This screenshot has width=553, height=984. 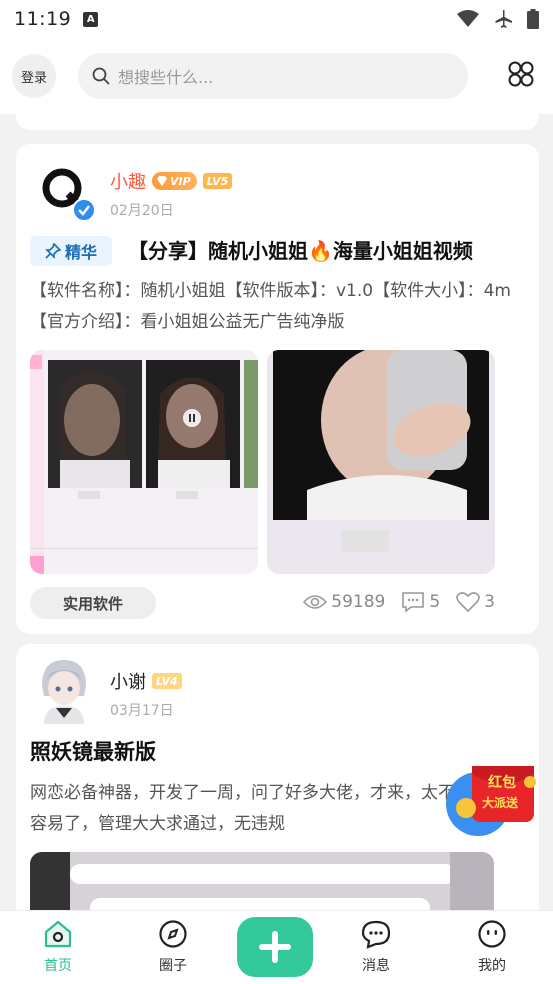 I want to click on chat-icon, so click(x=376, y=934).